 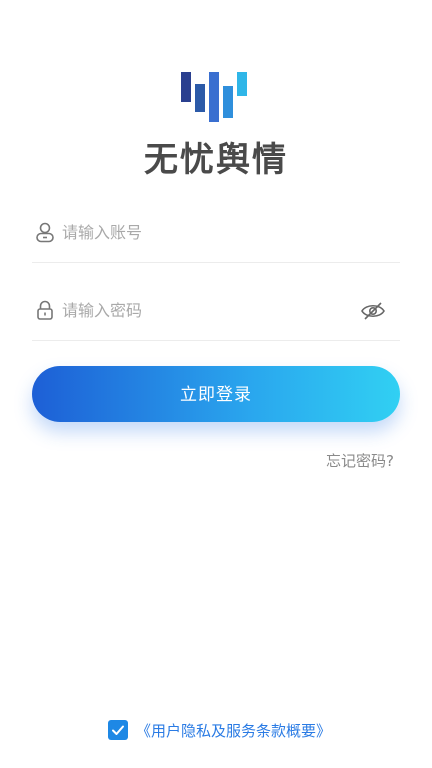 What do you see at coordinates (45, 232) in the screenshot?
I see `user-icon` at bounding box center [45, 232].